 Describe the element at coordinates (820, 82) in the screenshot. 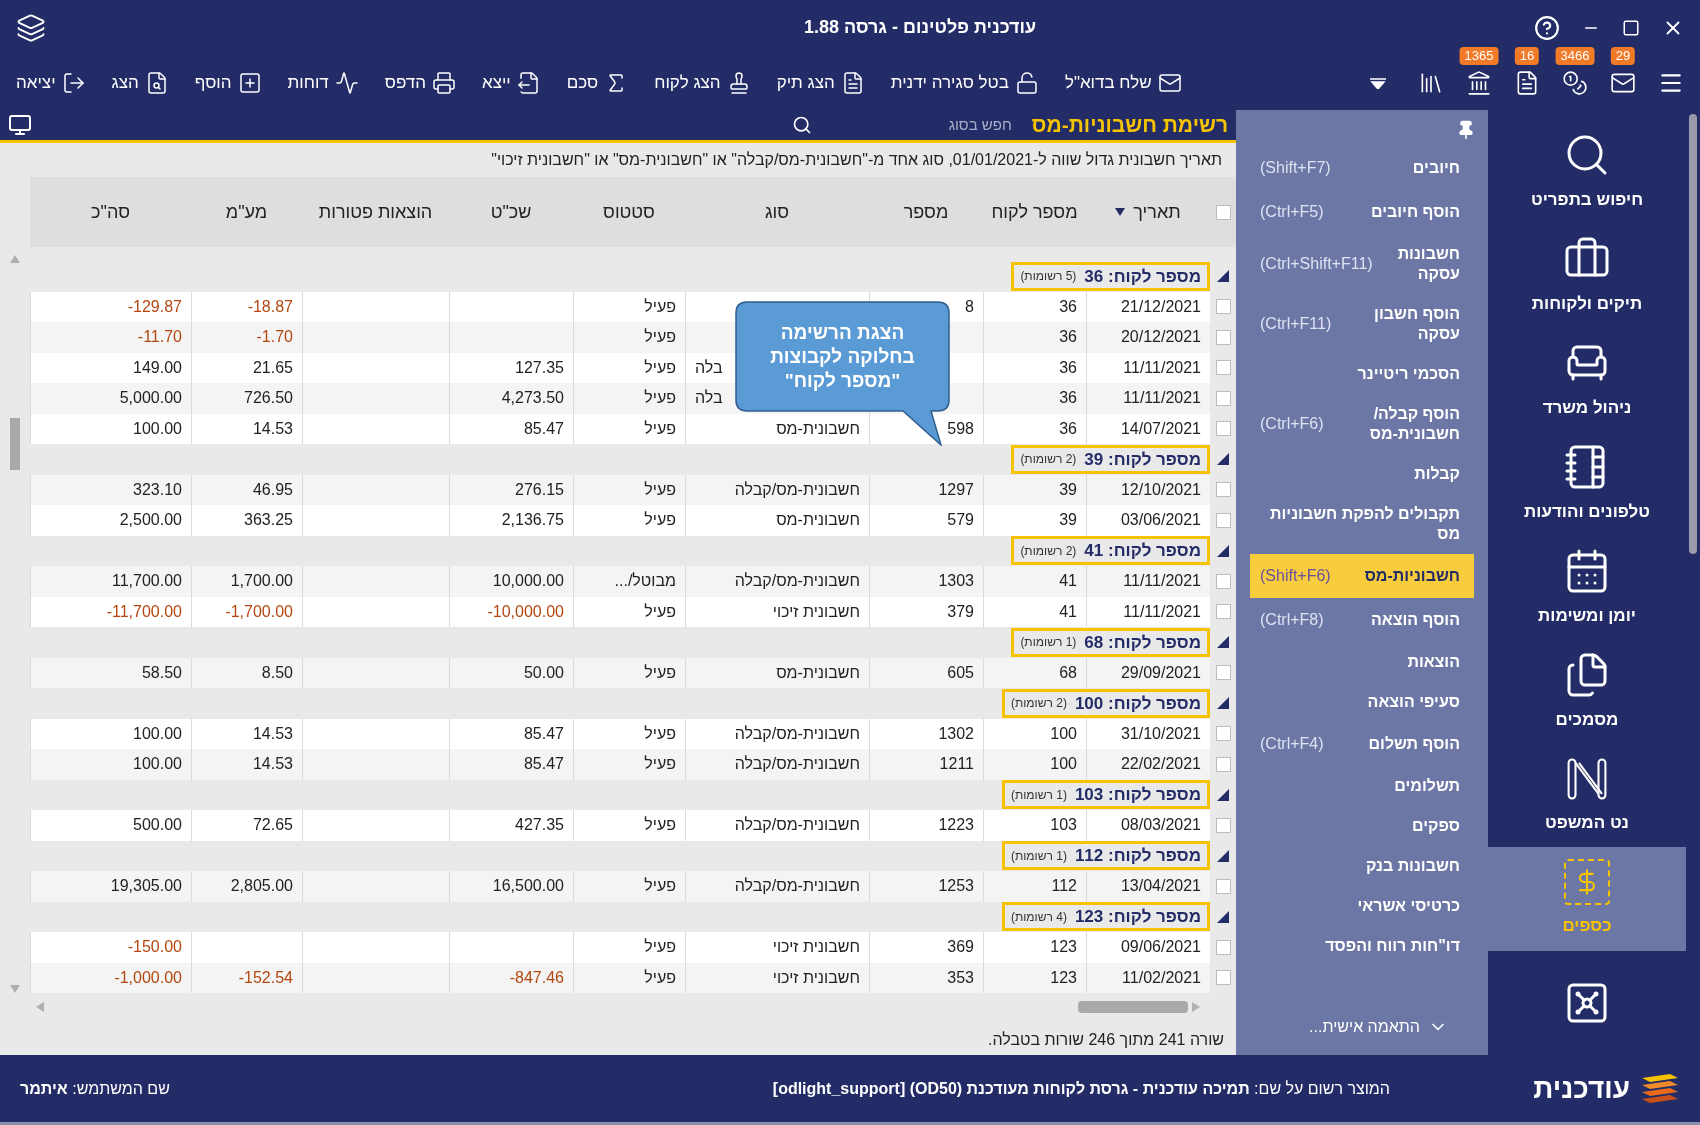

I see `toolbar-button: הצג תיק` at that location.